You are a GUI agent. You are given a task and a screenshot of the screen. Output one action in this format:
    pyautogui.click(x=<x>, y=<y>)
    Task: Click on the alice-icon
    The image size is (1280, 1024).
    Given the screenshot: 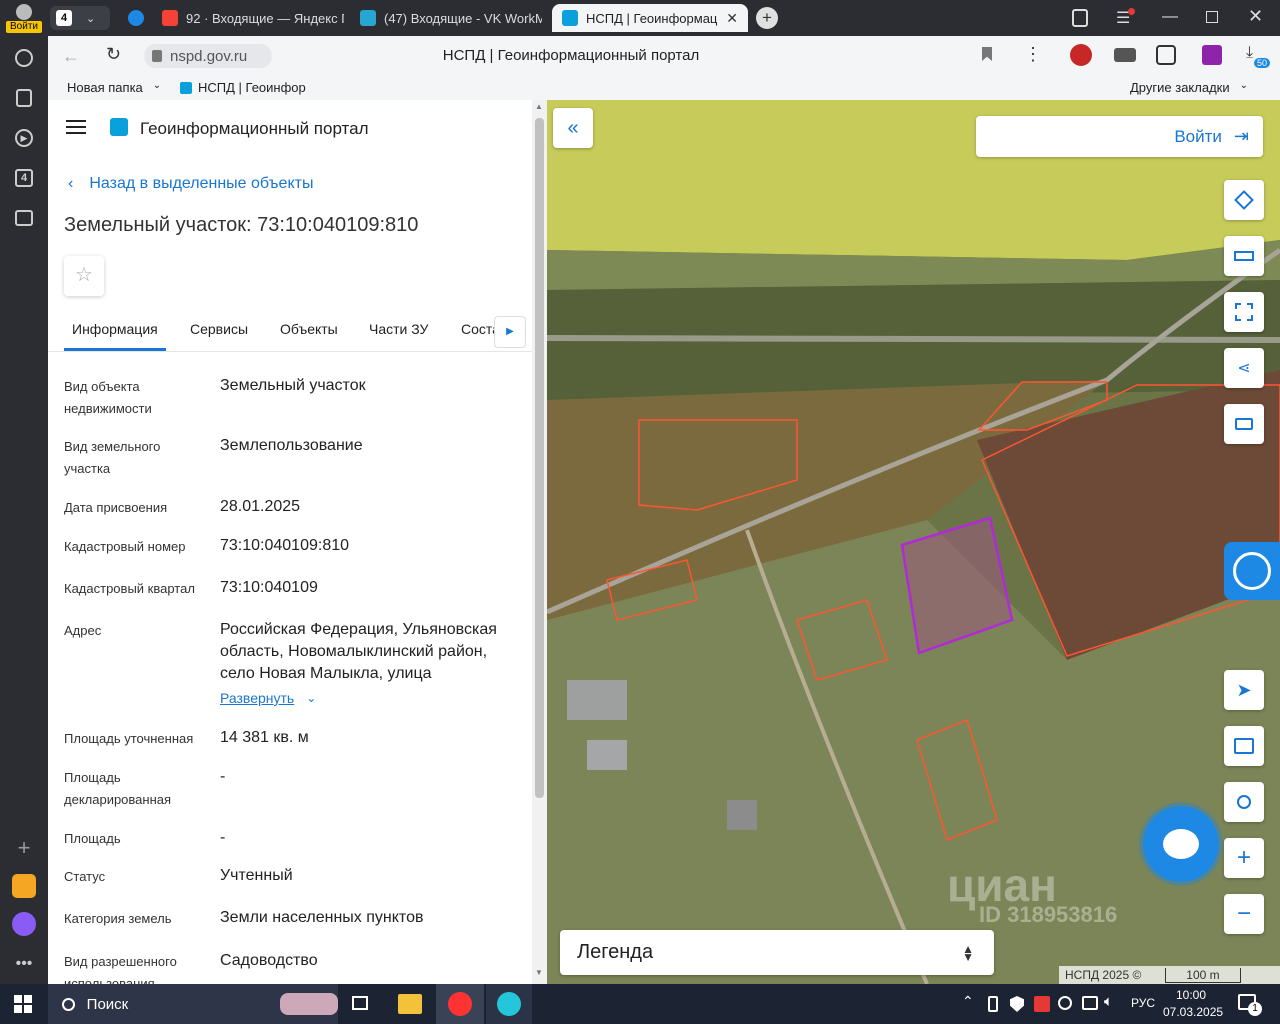 What is the action you would take?
    pyautogui.click(x=24, y=924)
    